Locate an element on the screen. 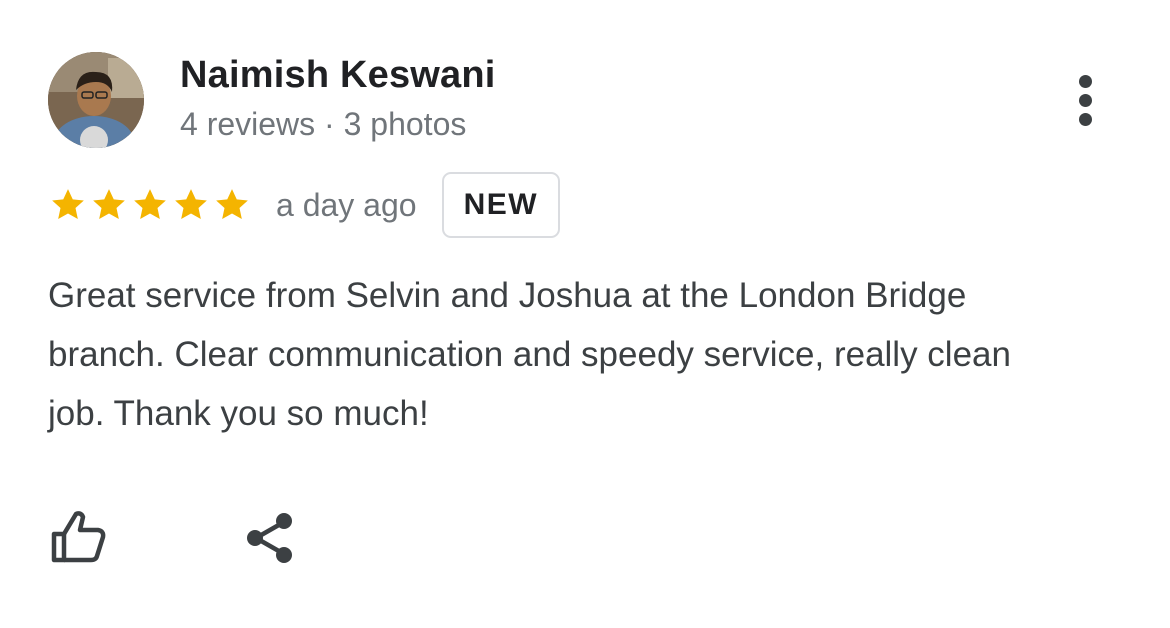 The image size is (1170, 628). thumb-up-outline-icon is located at coordinates (78, 537).